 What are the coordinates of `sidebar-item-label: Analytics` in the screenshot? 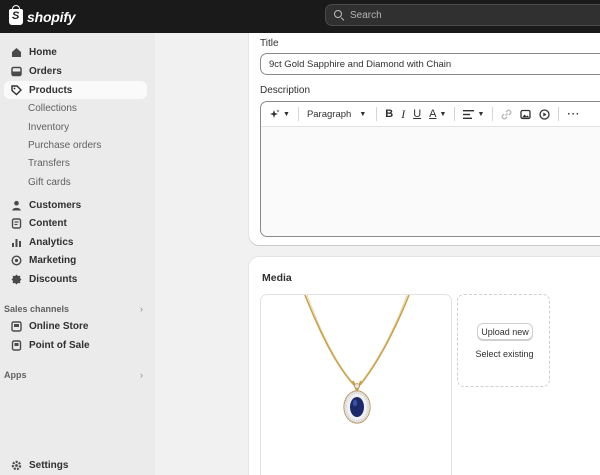 It's located at (51, 242).